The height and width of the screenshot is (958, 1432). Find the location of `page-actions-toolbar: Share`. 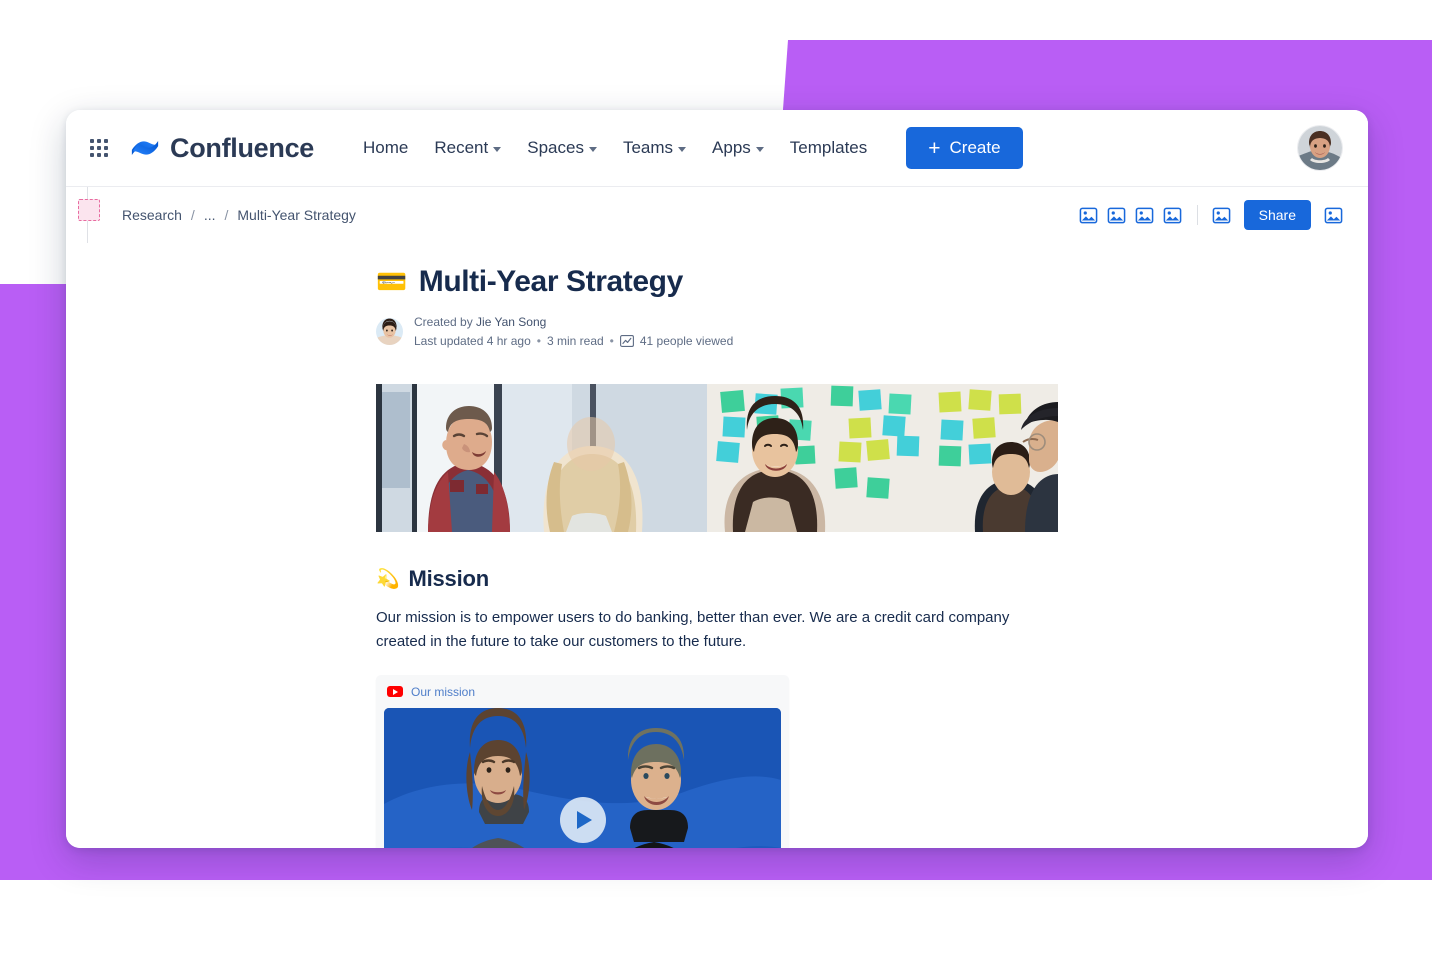

page-actions-toolbar: Share is located at coordinates (1211, 215).